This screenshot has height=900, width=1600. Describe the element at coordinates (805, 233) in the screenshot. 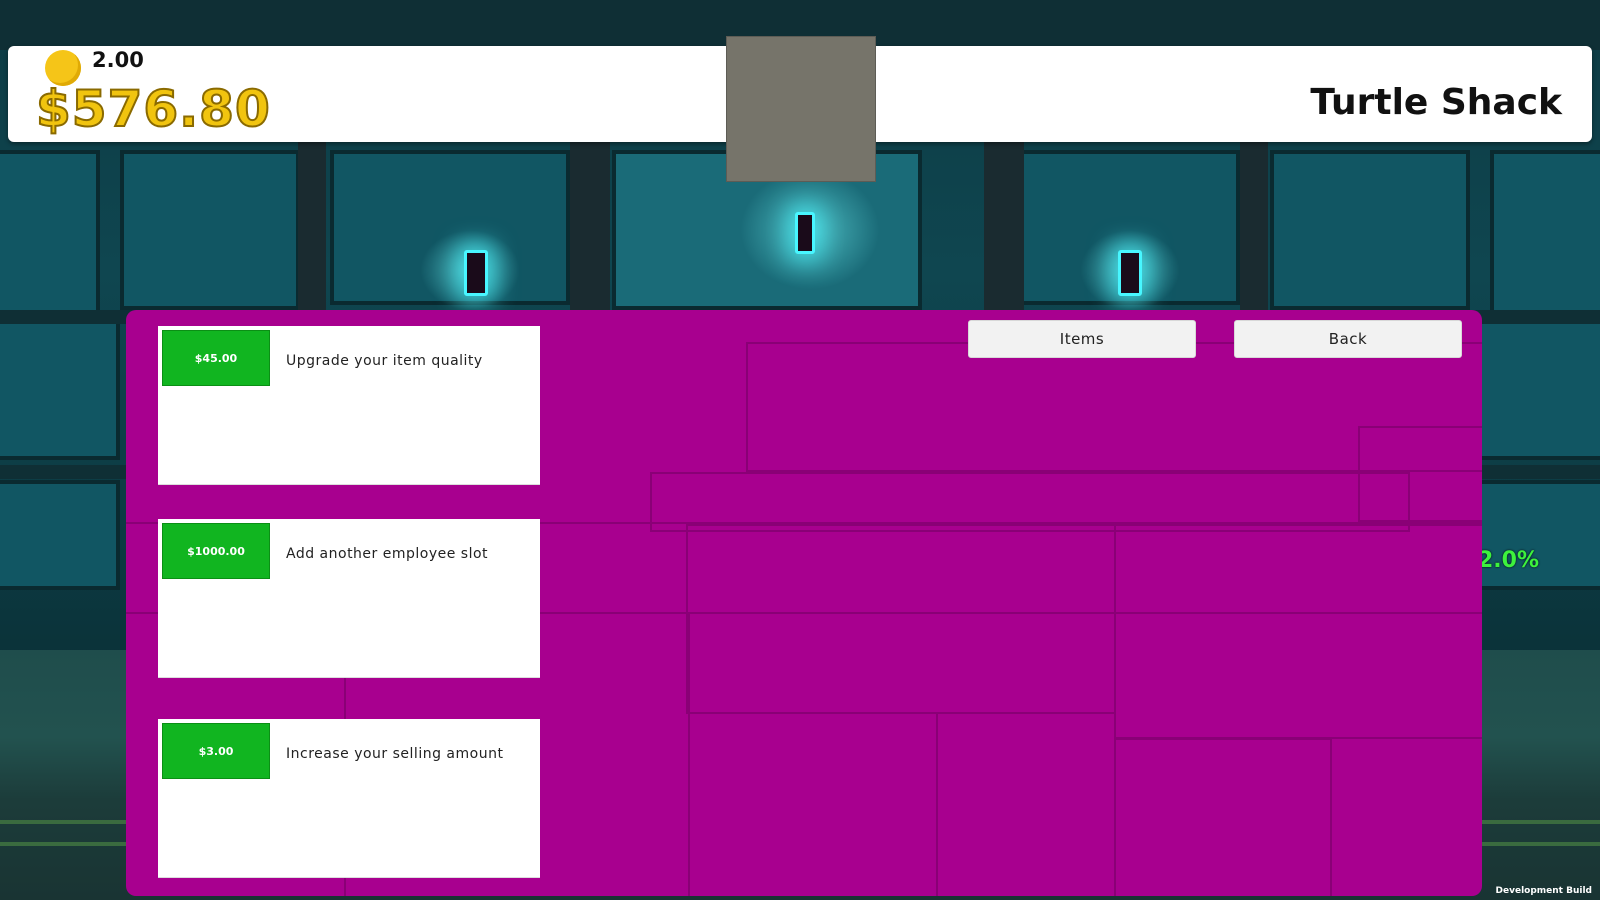

I see `ceiling-lamp` at that location.